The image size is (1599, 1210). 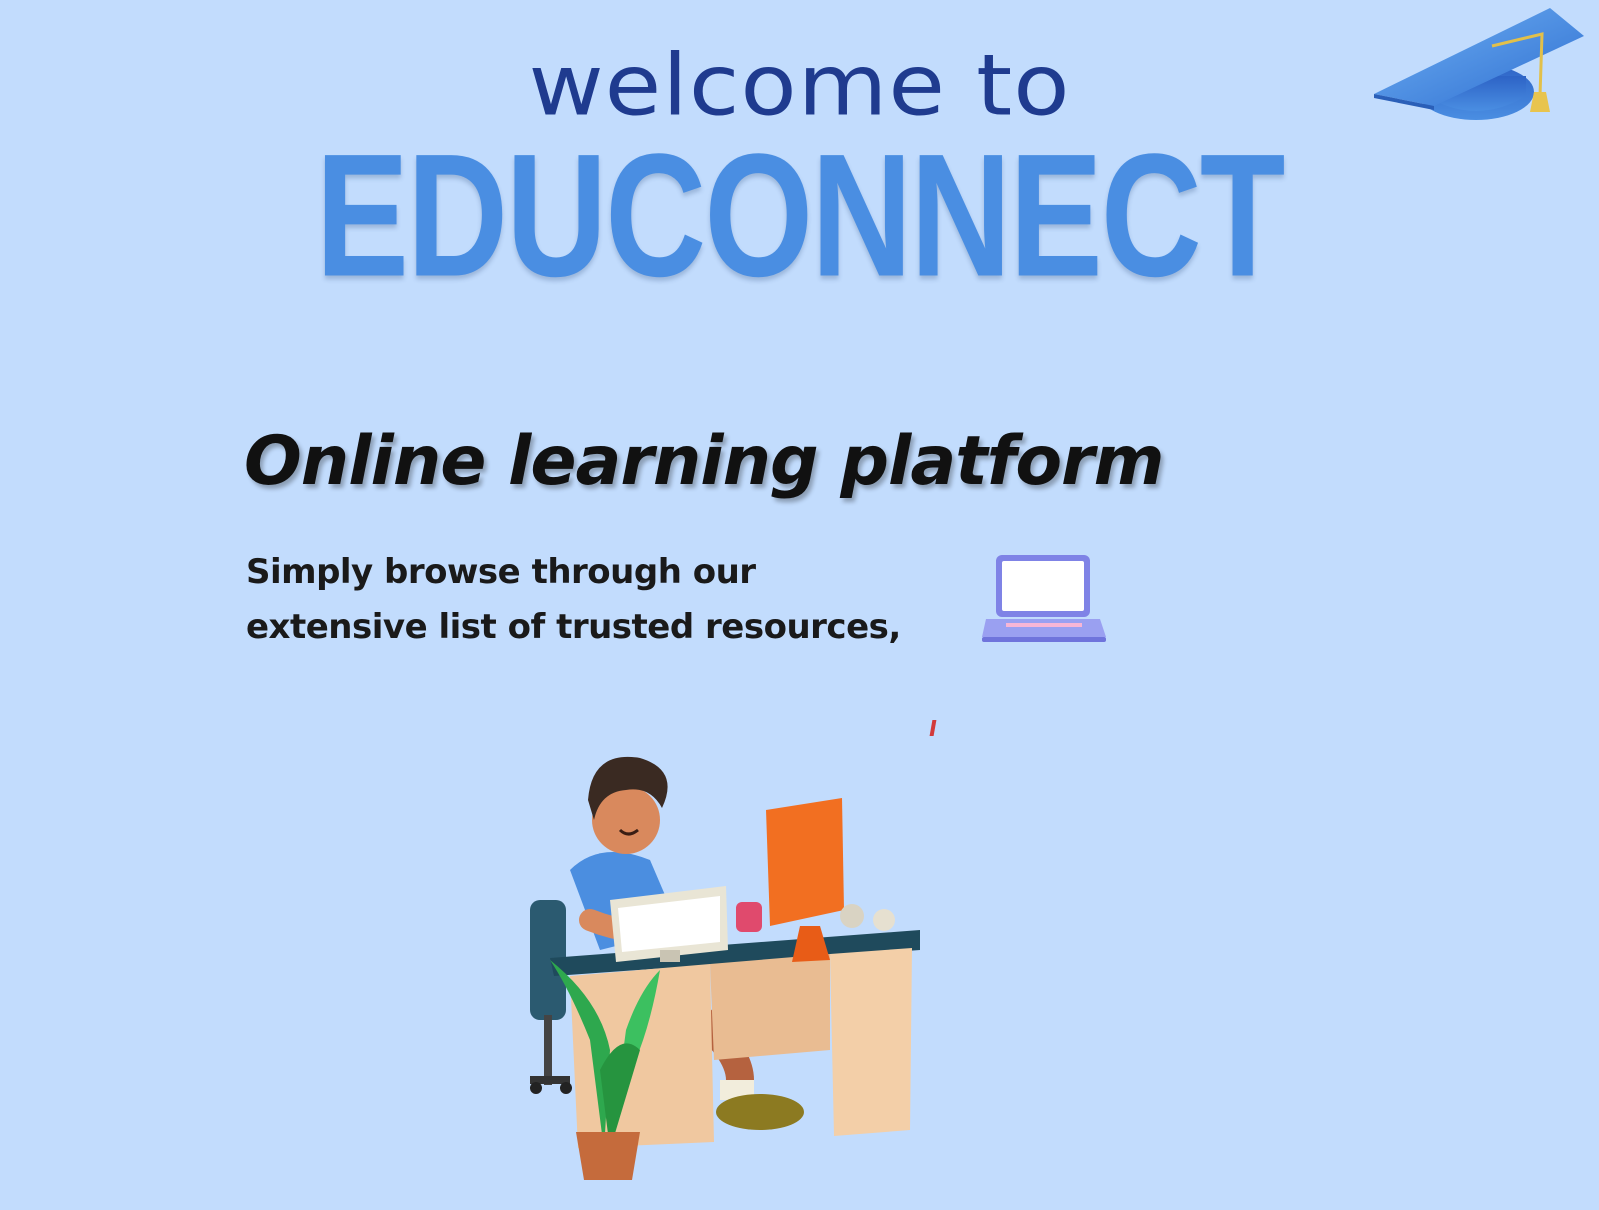 What do you see at coordinates (799, 85) in the screenshot?
I see `welcome-heading: welcome to` at bounding box center [799, 85].